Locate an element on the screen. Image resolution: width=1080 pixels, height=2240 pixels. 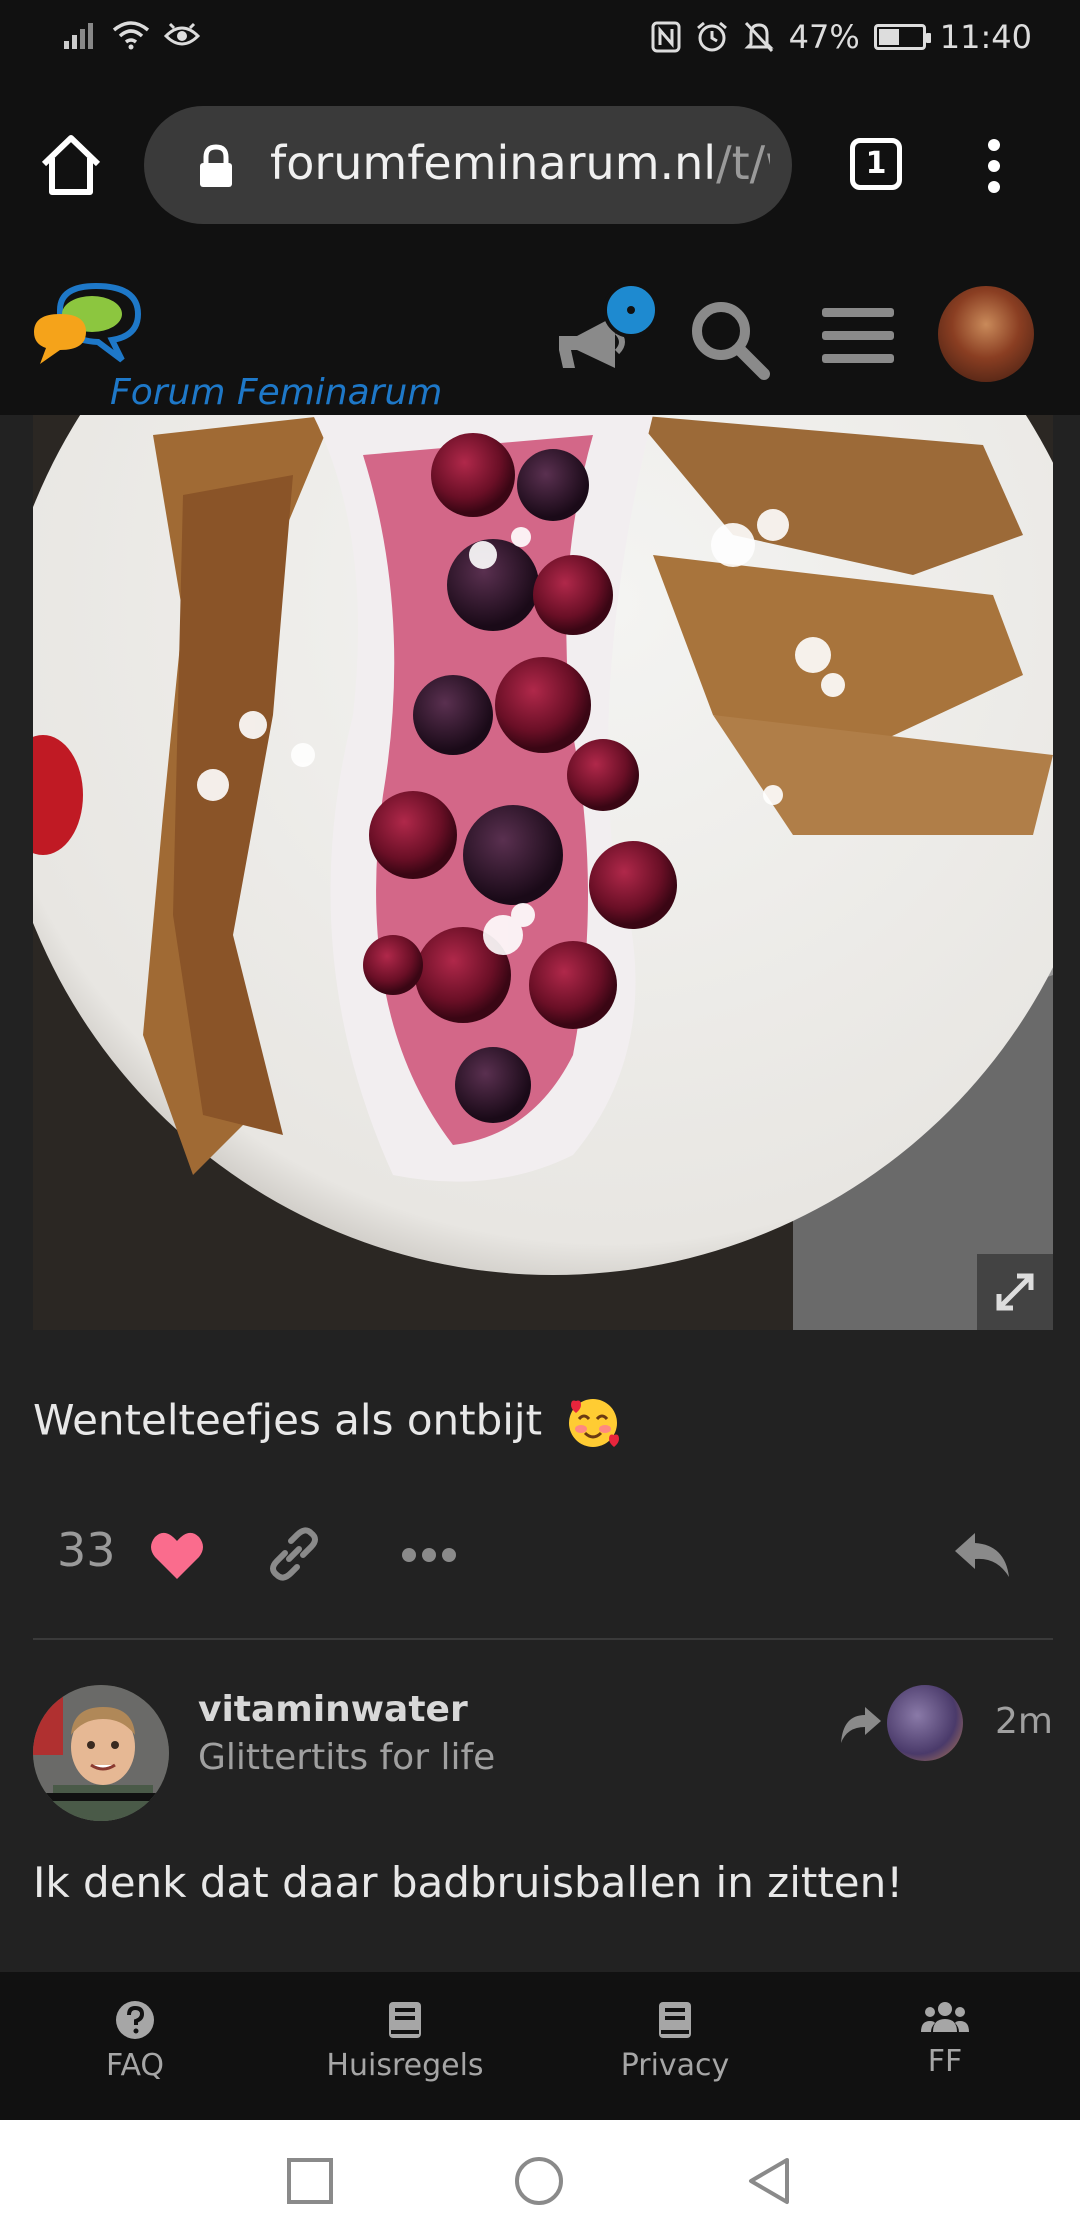
home-icon is located at coordinates (71, 165).